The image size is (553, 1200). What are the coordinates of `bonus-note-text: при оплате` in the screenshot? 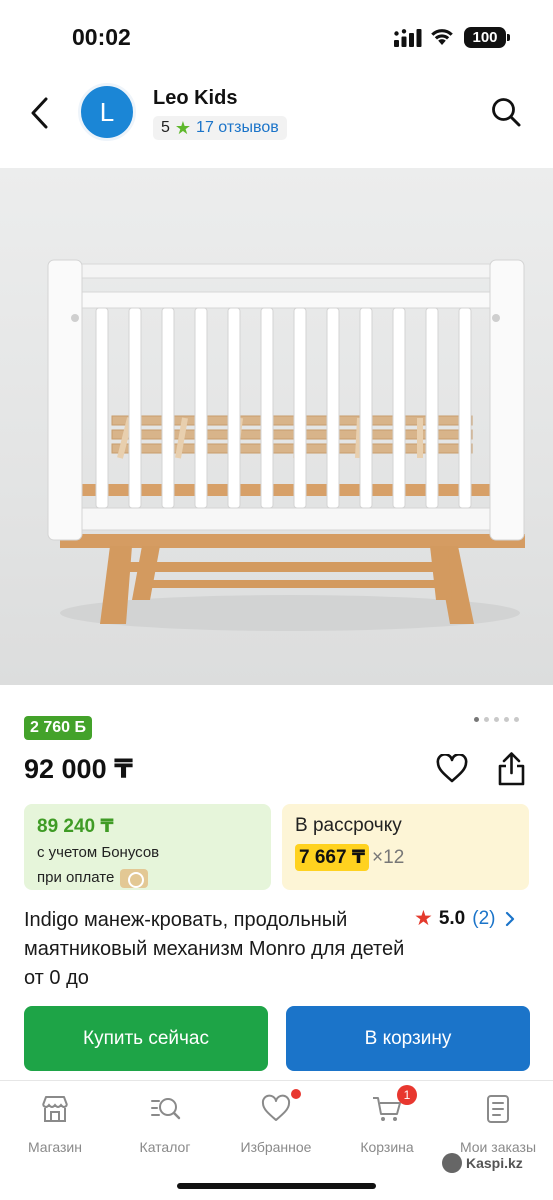 It's located at (76, 877).